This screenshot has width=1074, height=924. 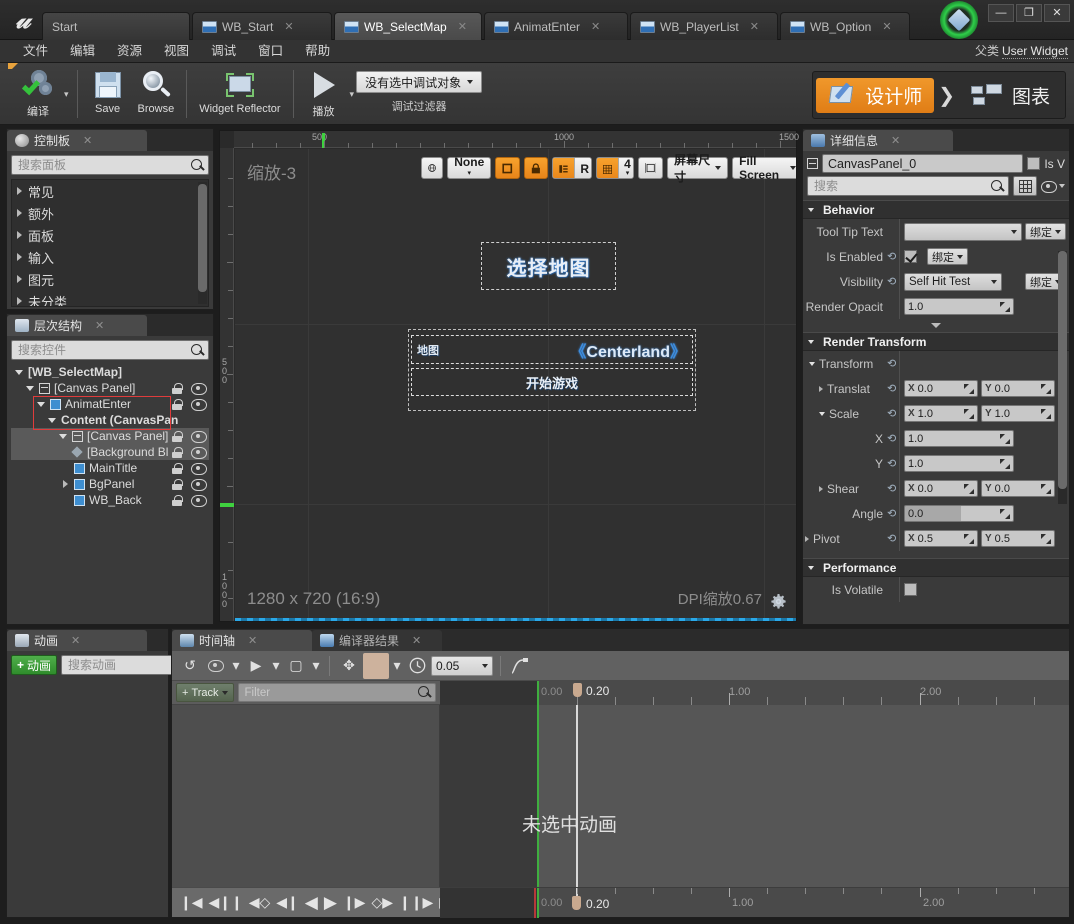 What do you see at coordinates (548, 266) in the screenshot?
I see `preview-main-title: 选择地图` at bounding box center [548, 266].